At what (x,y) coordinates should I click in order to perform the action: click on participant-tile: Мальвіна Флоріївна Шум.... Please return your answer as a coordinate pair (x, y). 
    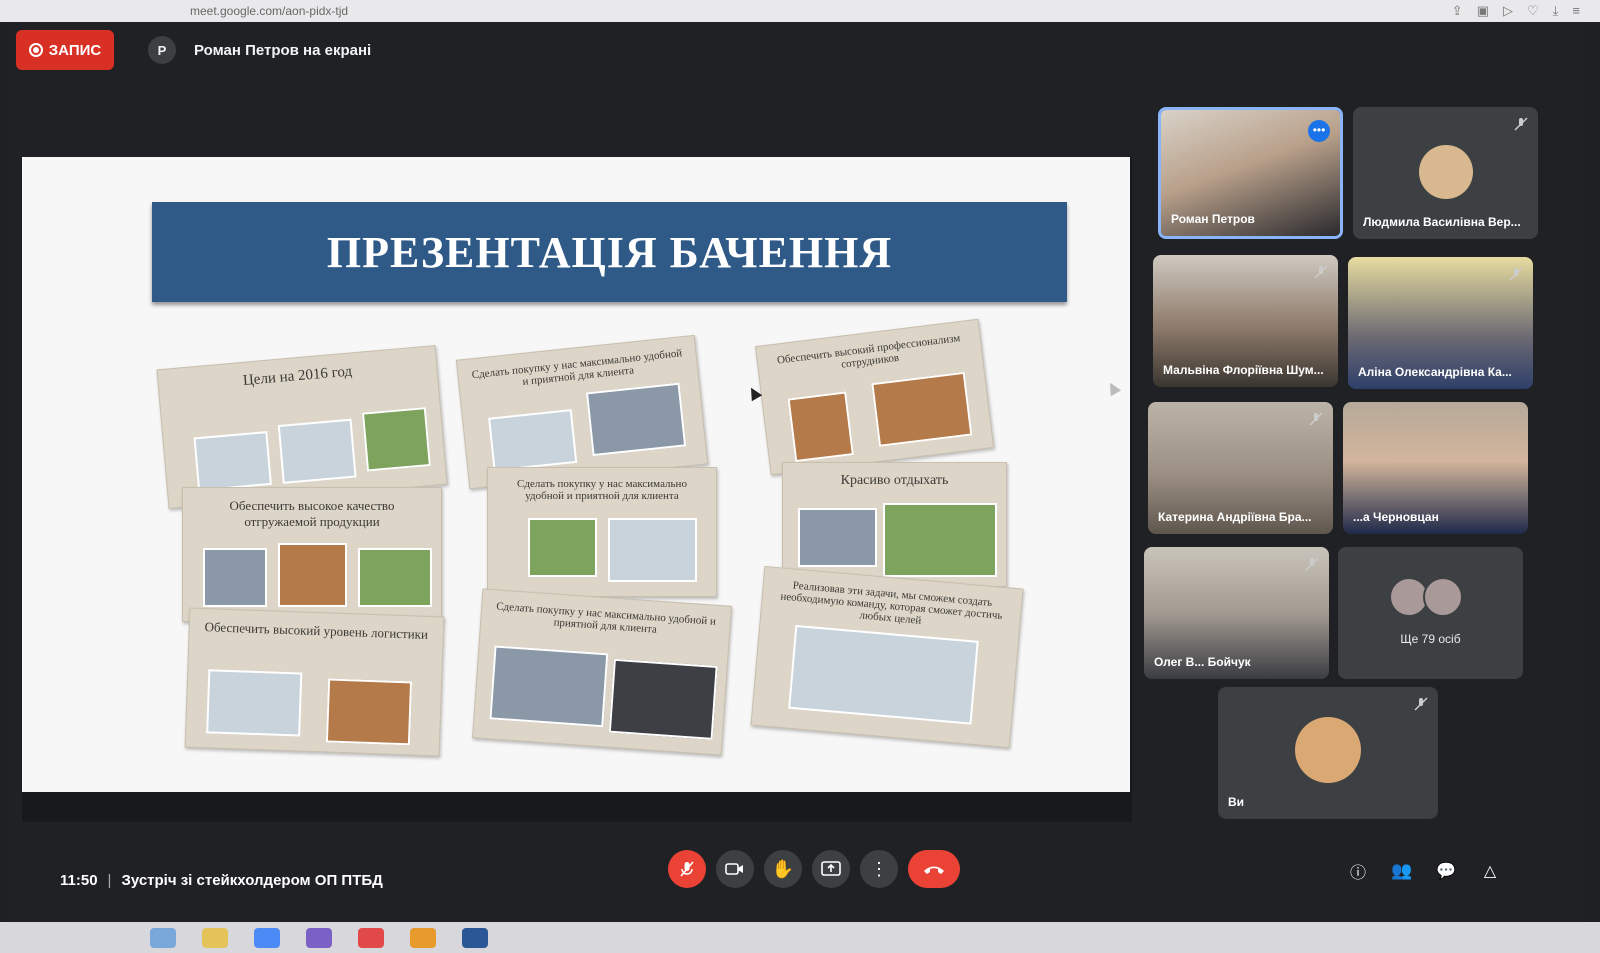
    Looking at the image, I should click on (1245, 321).